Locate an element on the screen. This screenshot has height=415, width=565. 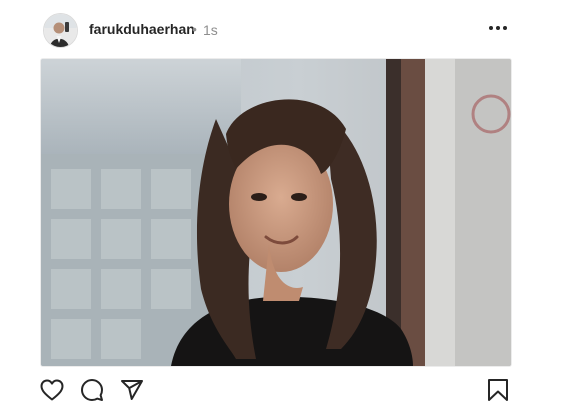
avatar is located at coordinates (60, 30).